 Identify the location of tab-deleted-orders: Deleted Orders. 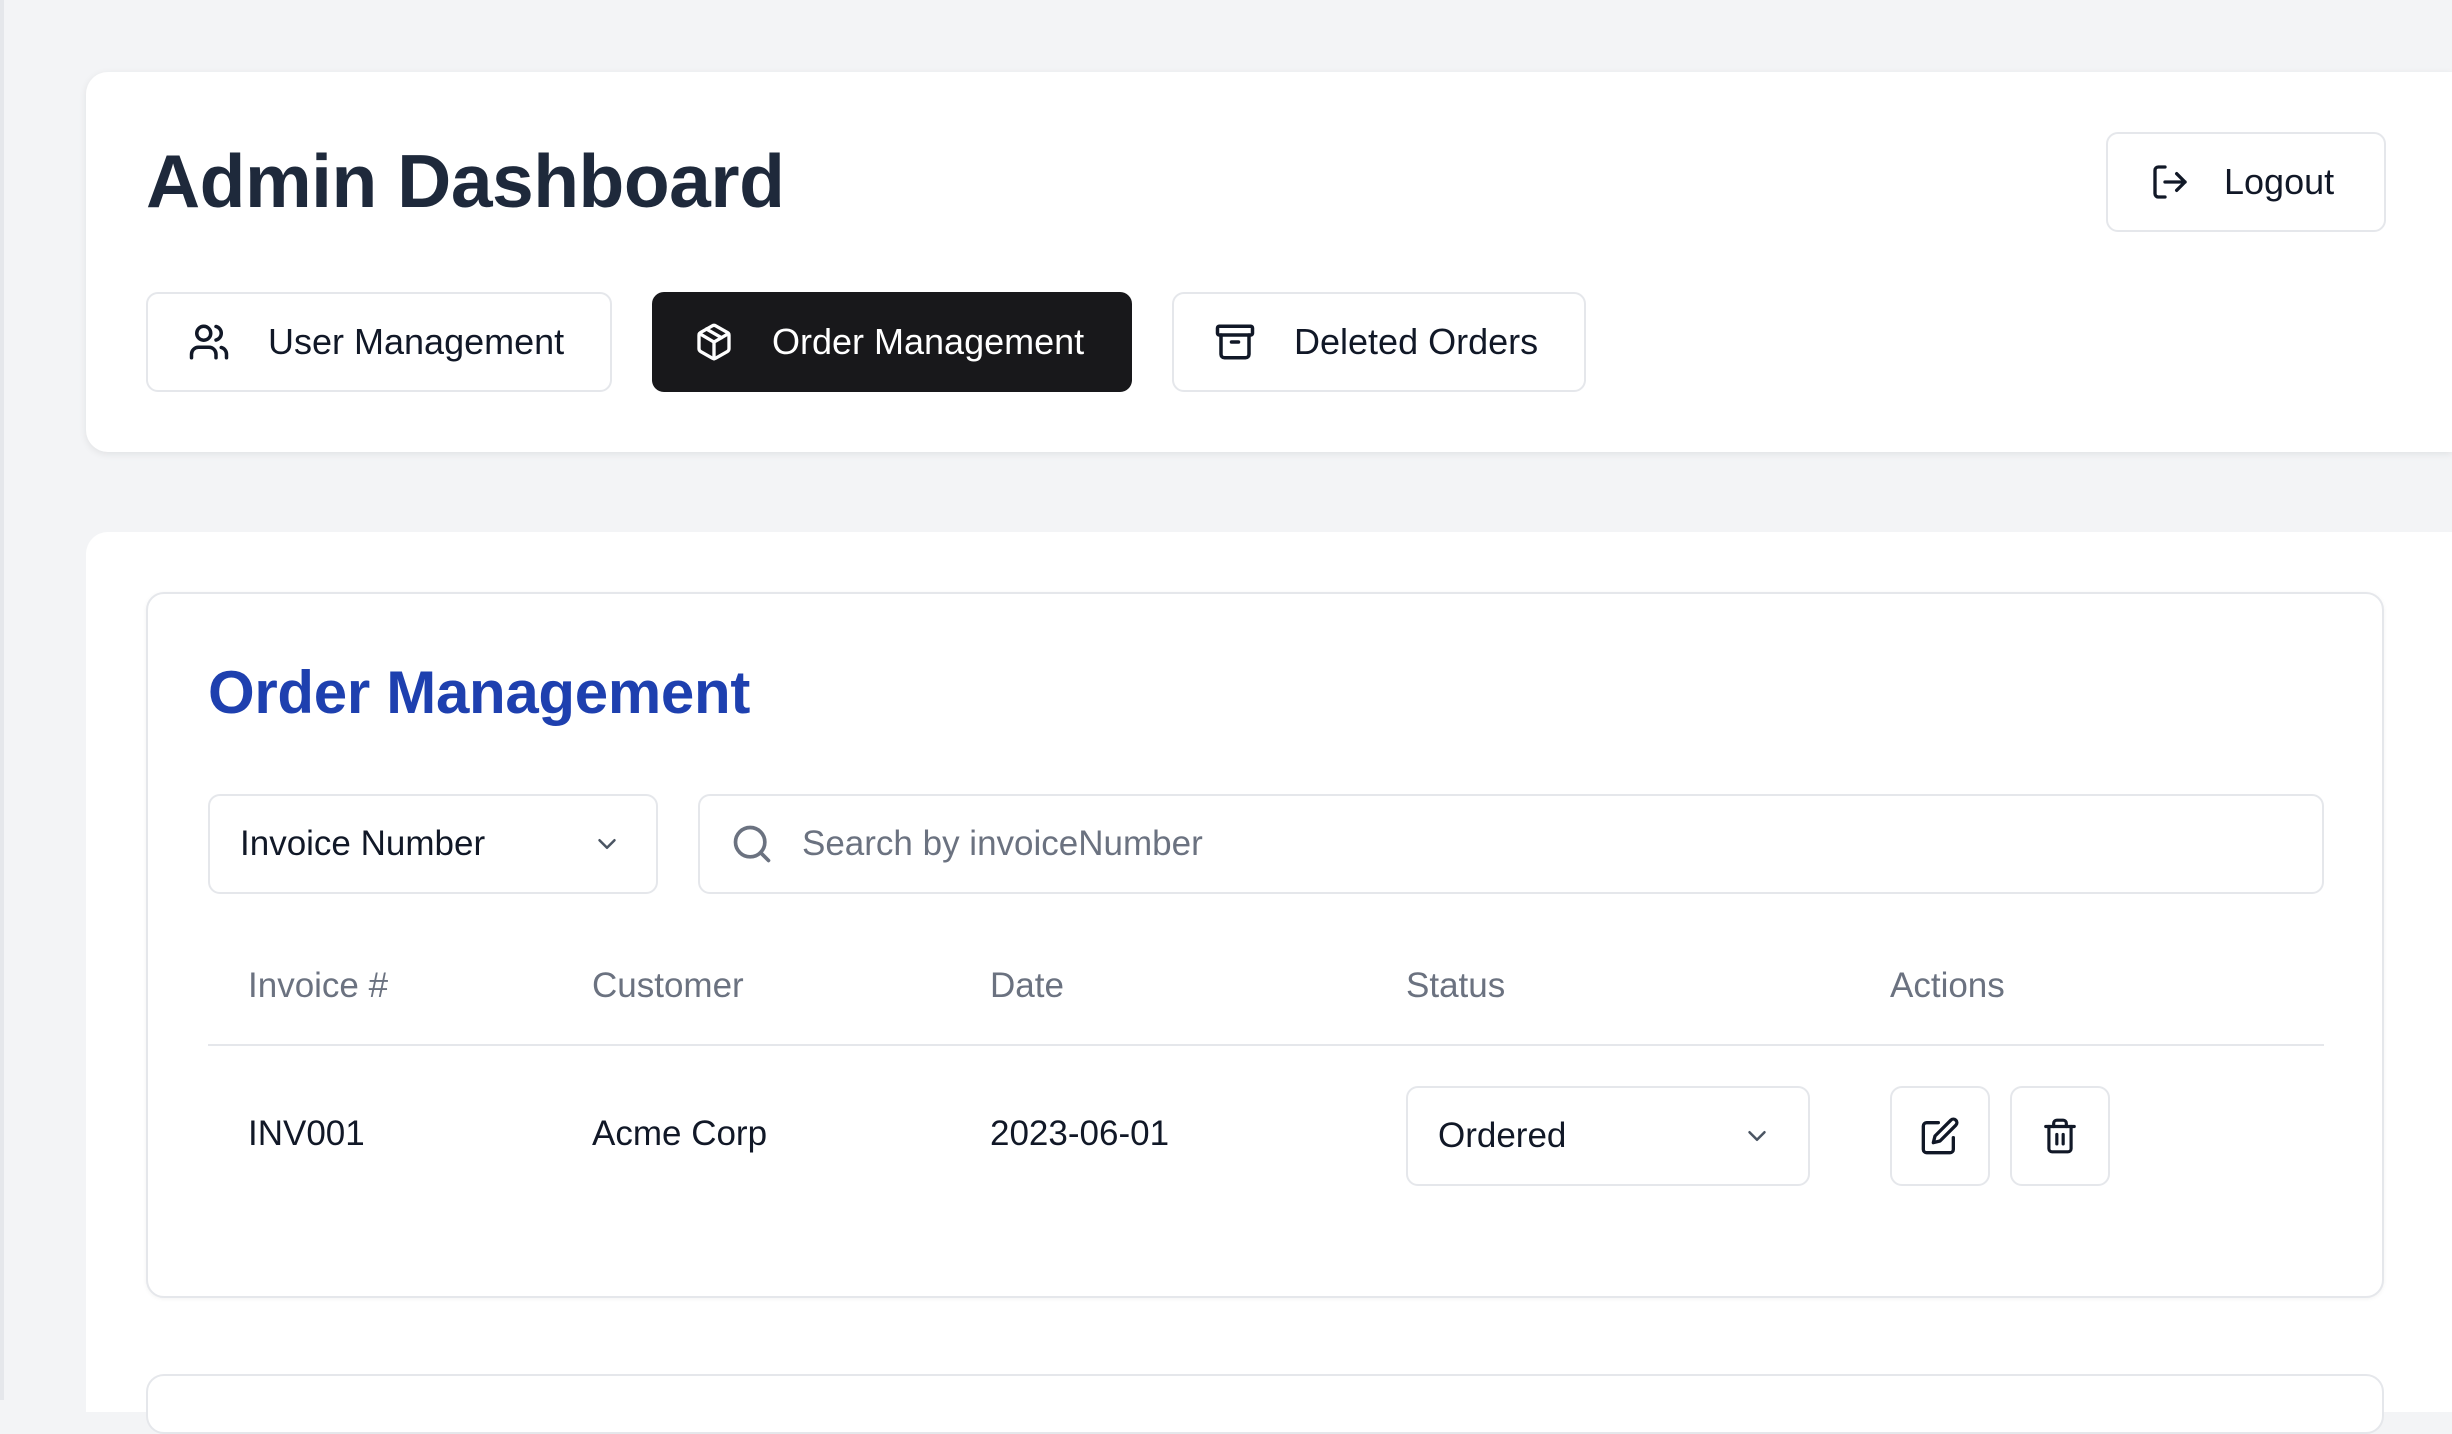
(1379, 342).